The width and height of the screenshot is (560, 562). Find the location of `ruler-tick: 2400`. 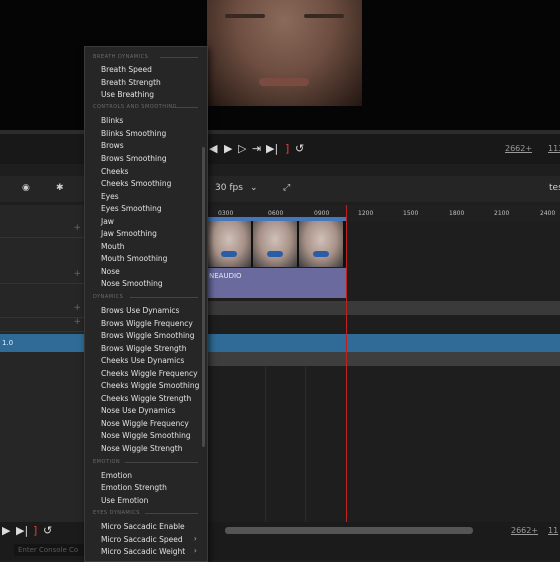

ruler-tick: 2400 is located at coordinates (548, 213).